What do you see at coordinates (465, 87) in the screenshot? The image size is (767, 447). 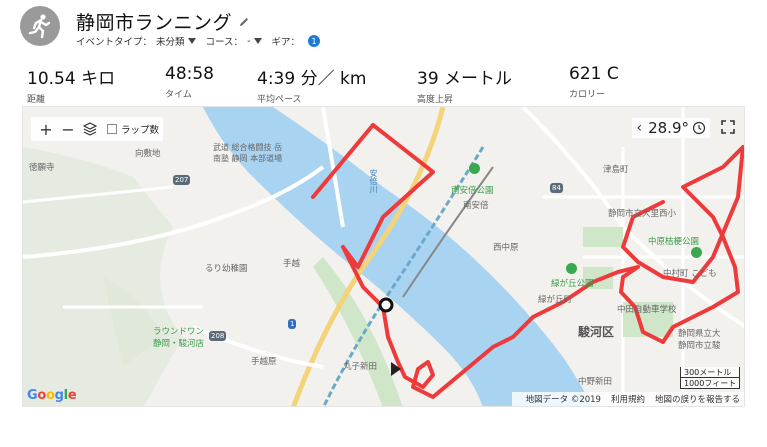 I see `stat-elevation-gain: 39 メートル 高度上昇` at bounding box center [465, 87].